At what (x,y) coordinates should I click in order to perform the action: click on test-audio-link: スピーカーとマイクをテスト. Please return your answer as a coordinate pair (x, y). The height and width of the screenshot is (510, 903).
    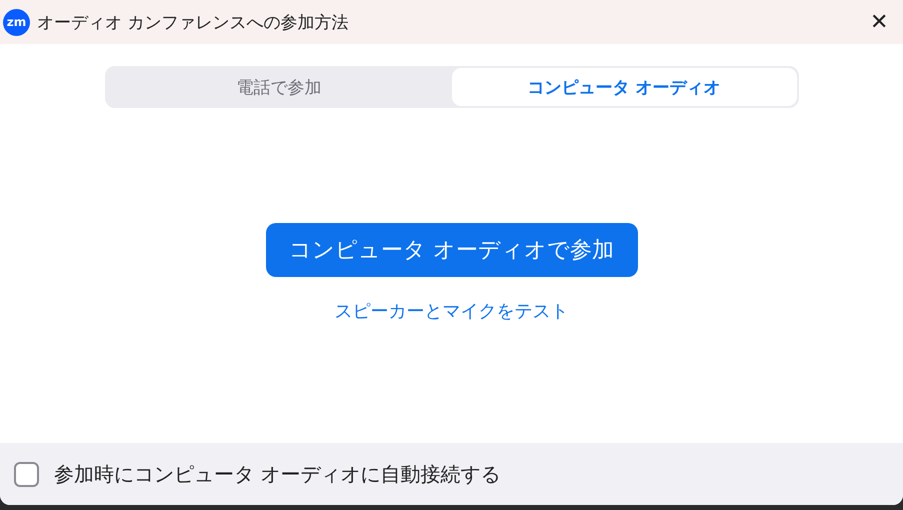
    Looking at the image, I should click on (451, 311).